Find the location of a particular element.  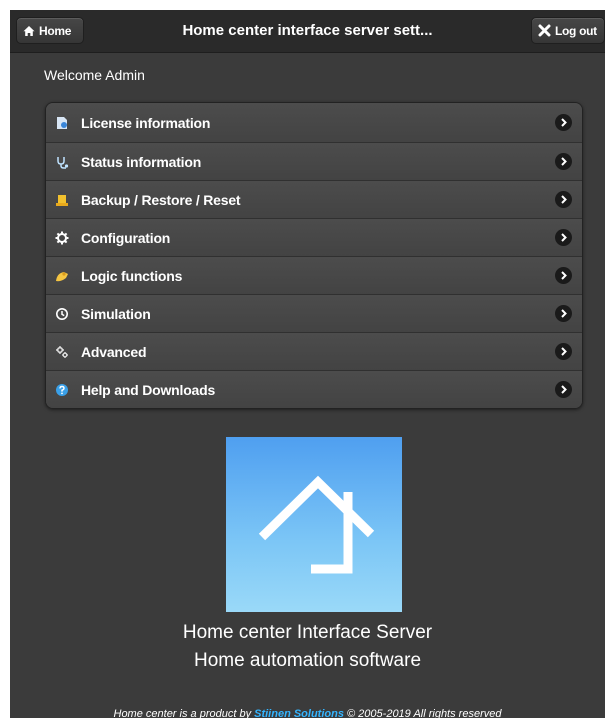

menu-item-help-and-downloads: Help and Downloads is located at coordinates (314, 389).